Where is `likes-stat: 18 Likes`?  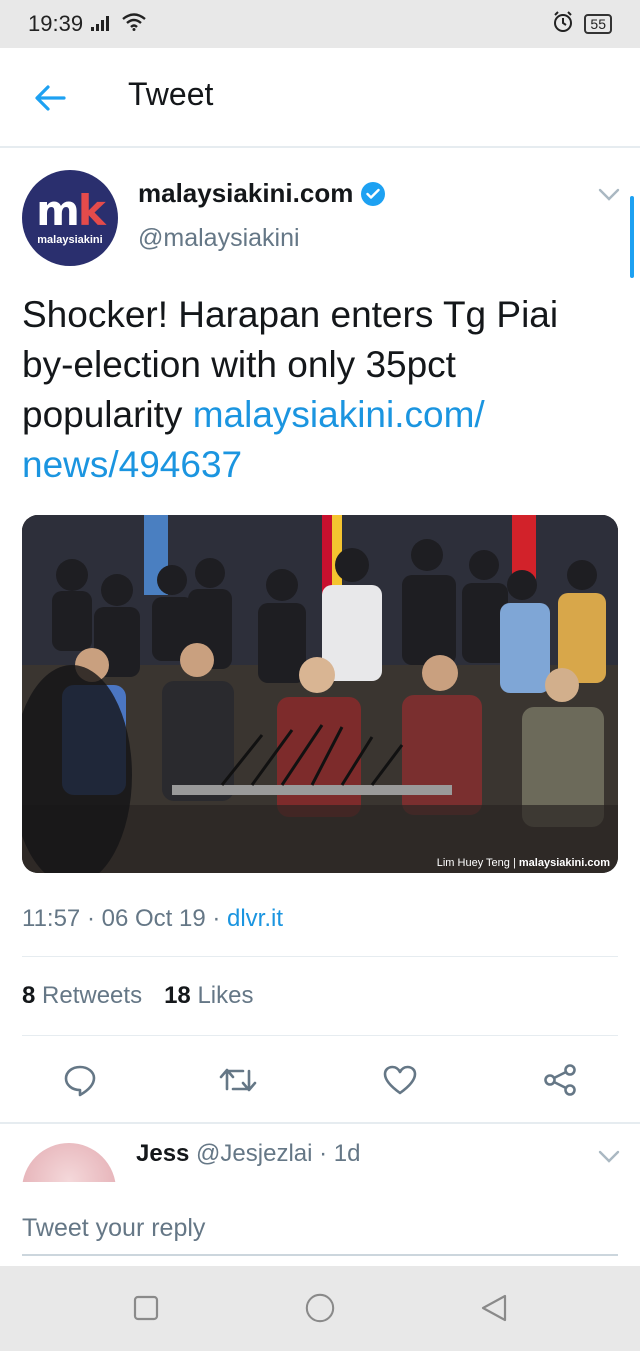 likes-stat: 18 Likes is located at coordinates (208, 996).